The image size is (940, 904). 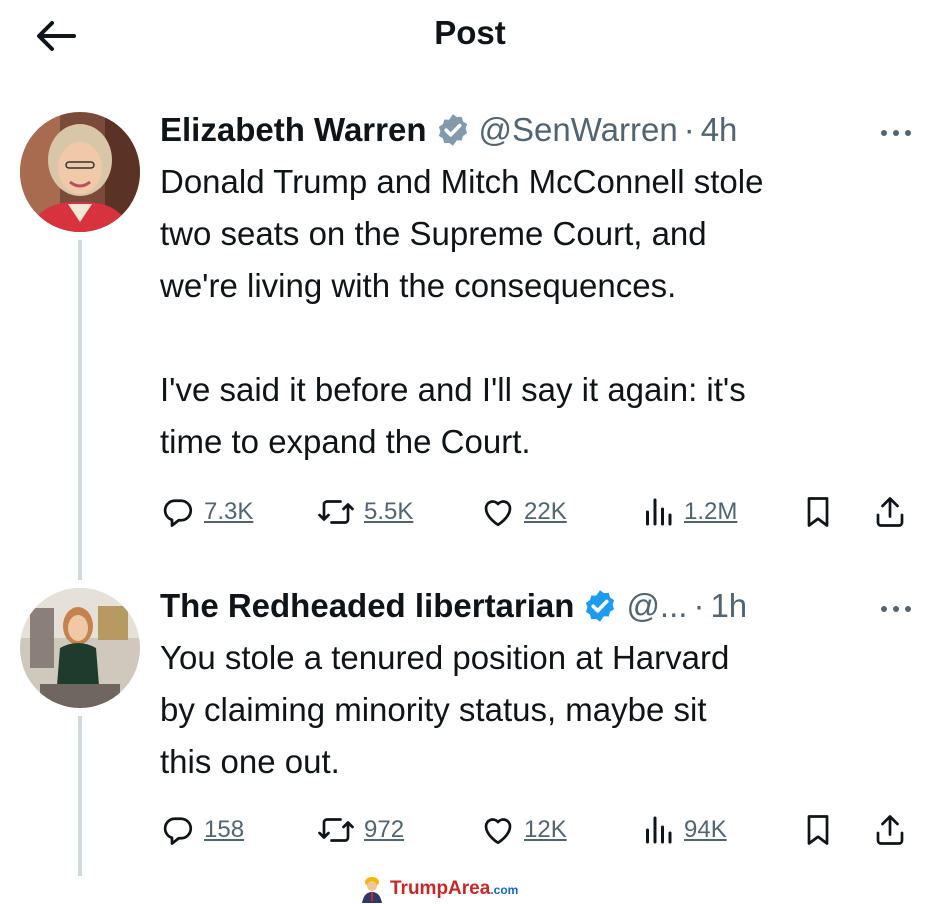 I want to click on watermark: TrumpArea.com, so click(x=439, y=889).